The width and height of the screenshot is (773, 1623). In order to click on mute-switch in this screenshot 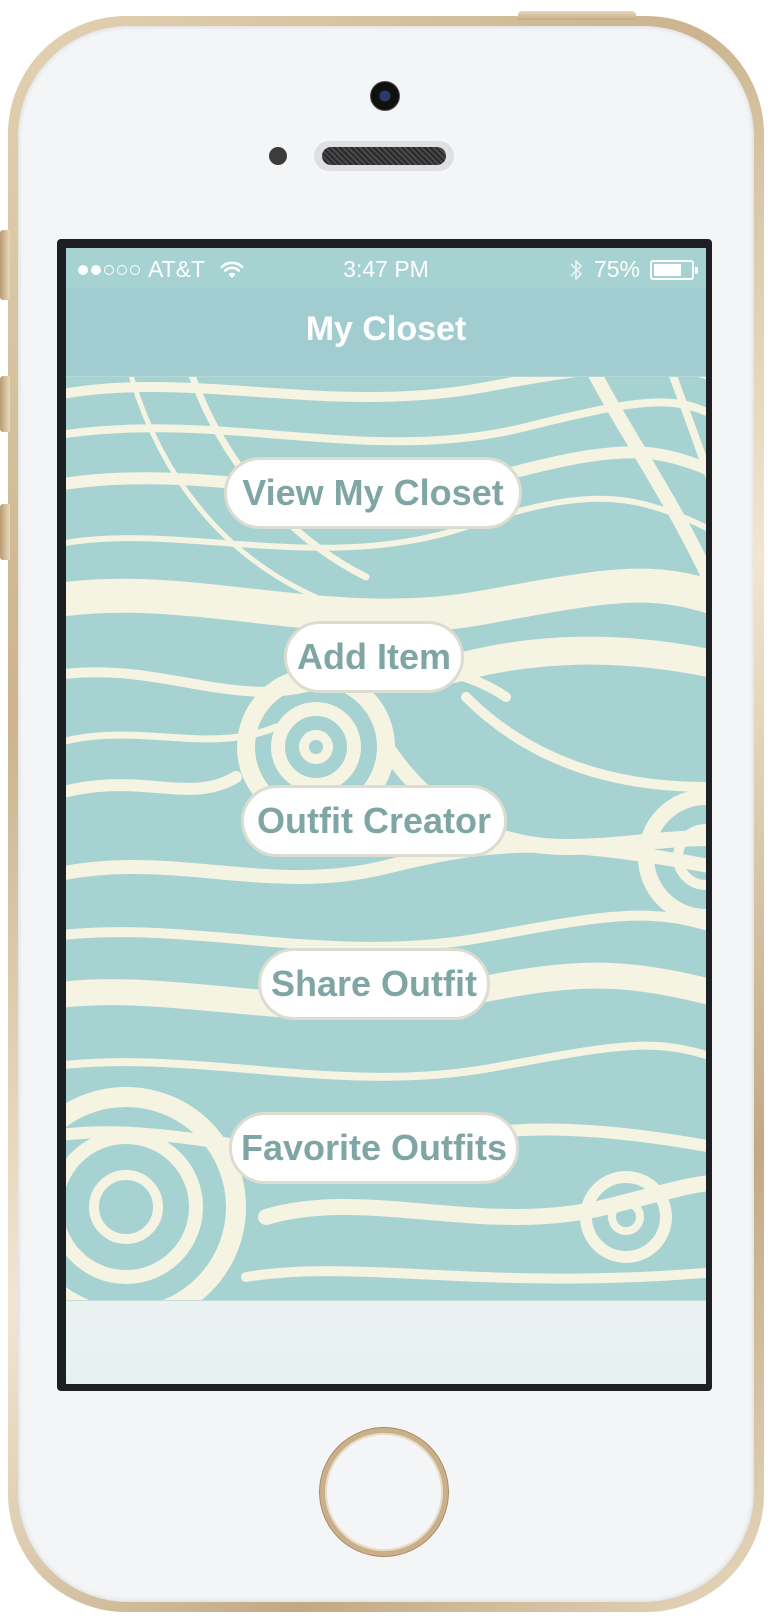, I will do `click(5, 265)`.